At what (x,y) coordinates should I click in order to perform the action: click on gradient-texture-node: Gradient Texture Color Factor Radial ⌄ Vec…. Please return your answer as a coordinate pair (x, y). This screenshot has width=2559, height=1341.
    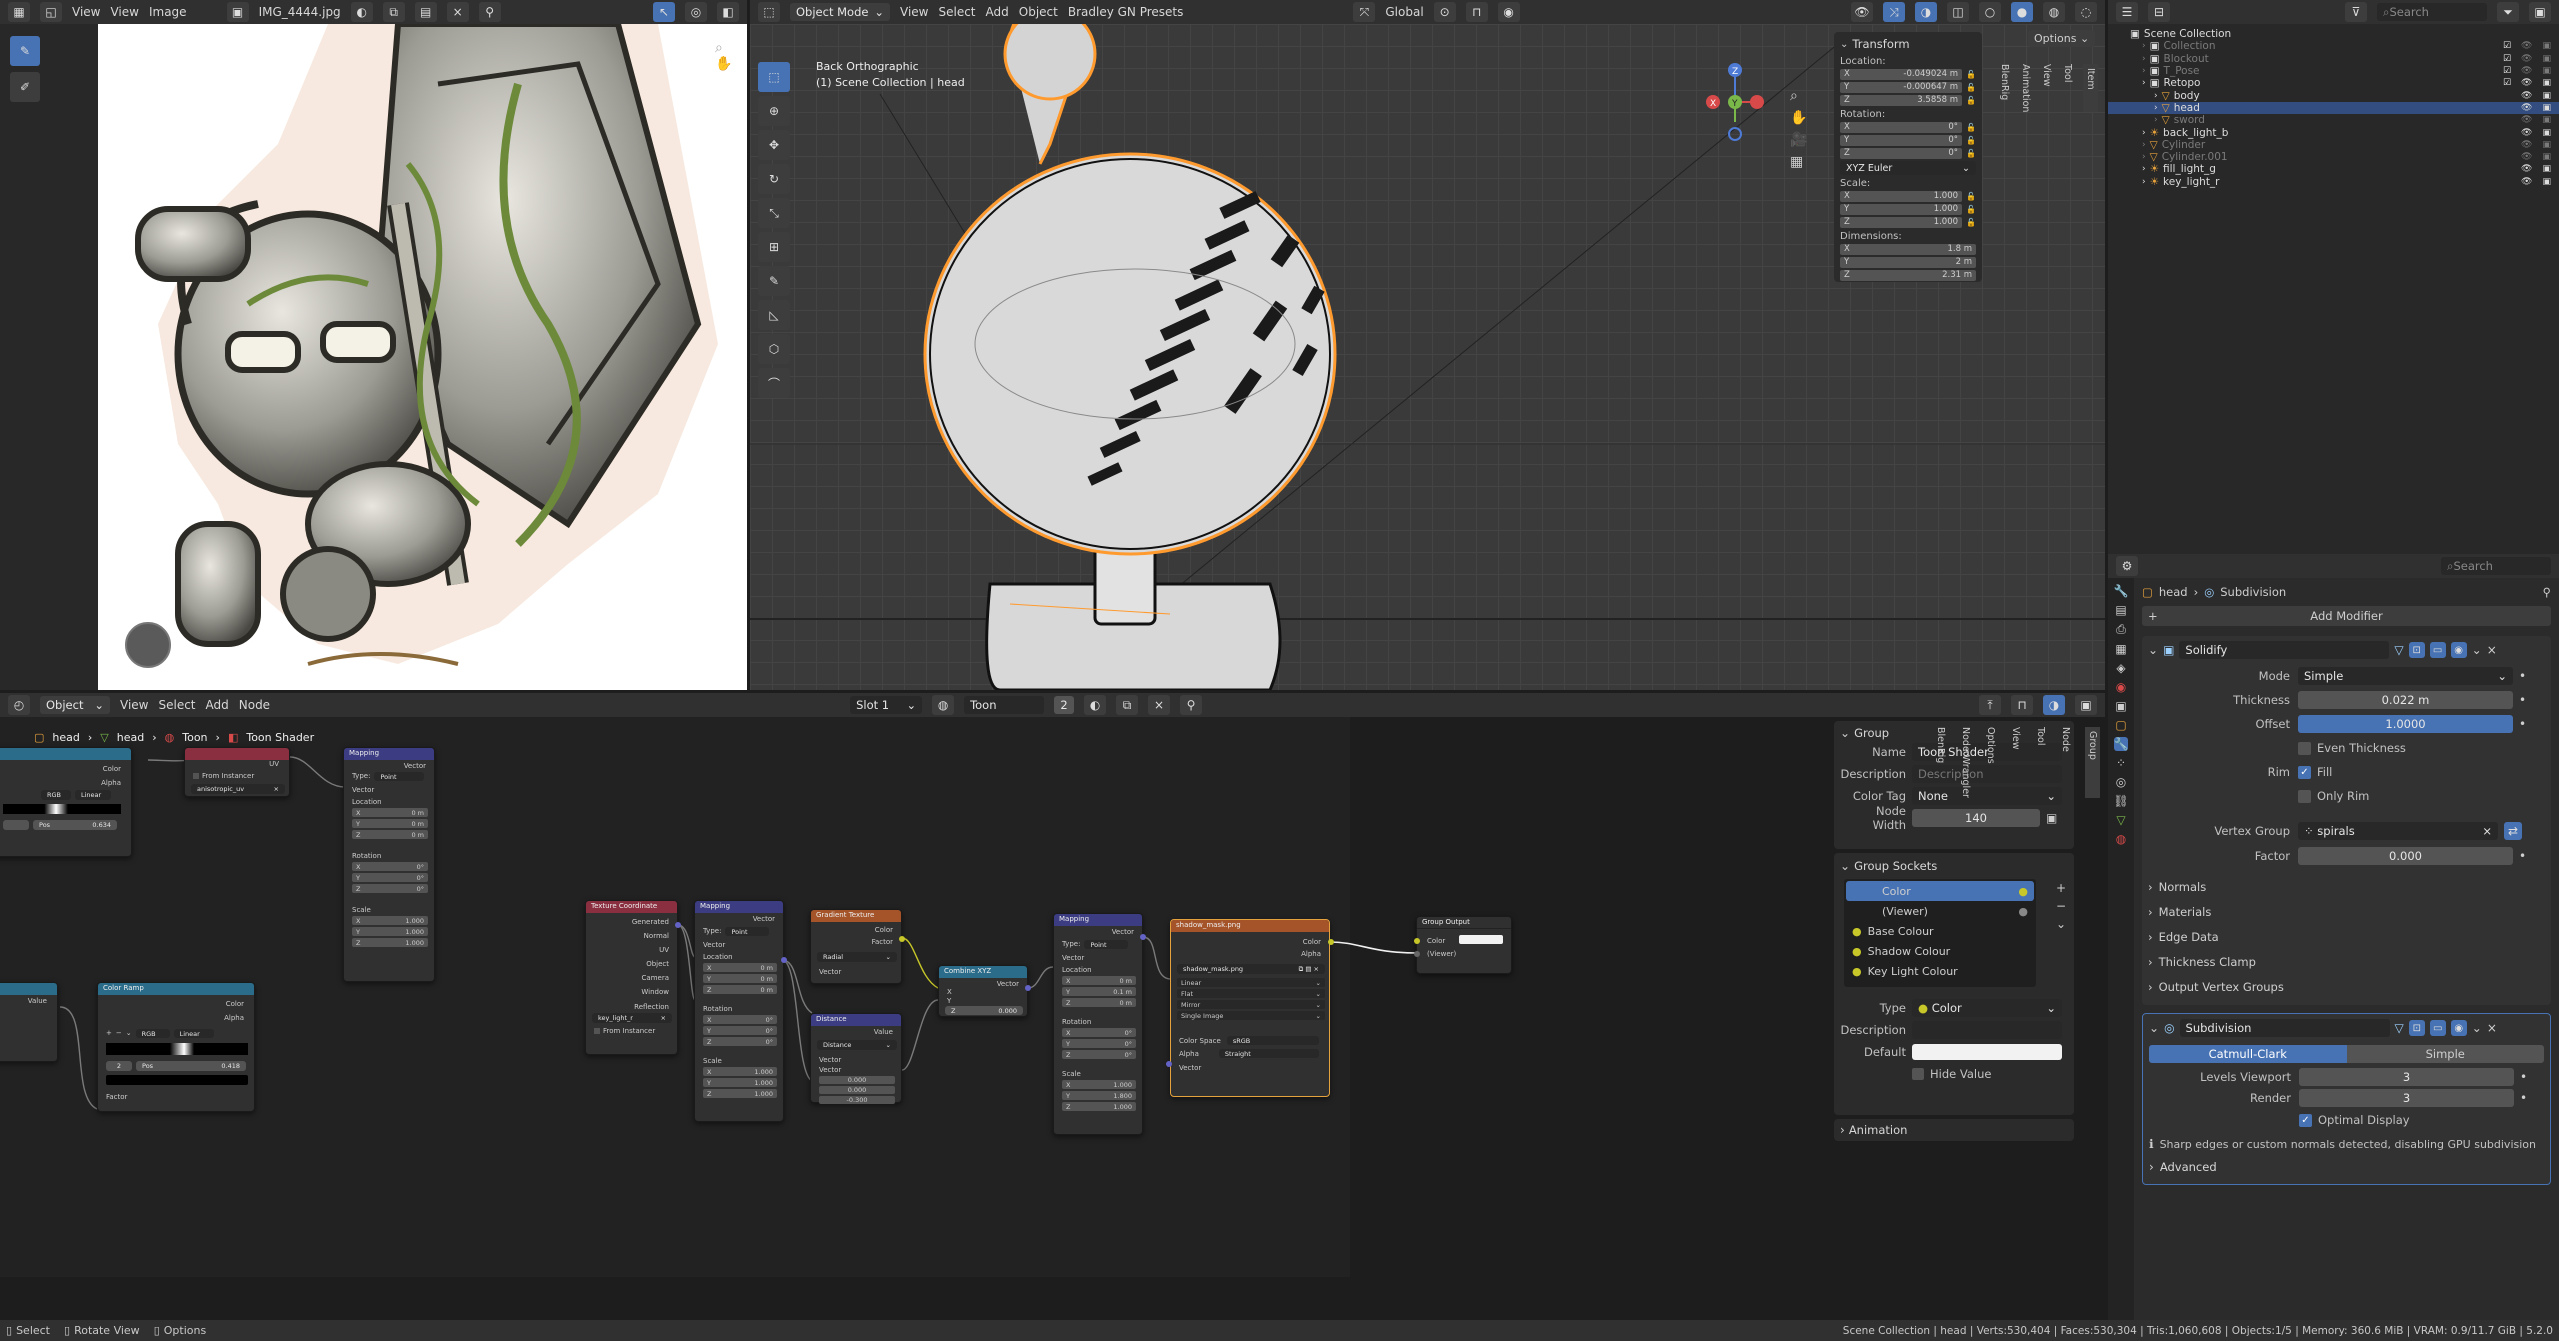
    Looking at the image, I should click on (856, 946).